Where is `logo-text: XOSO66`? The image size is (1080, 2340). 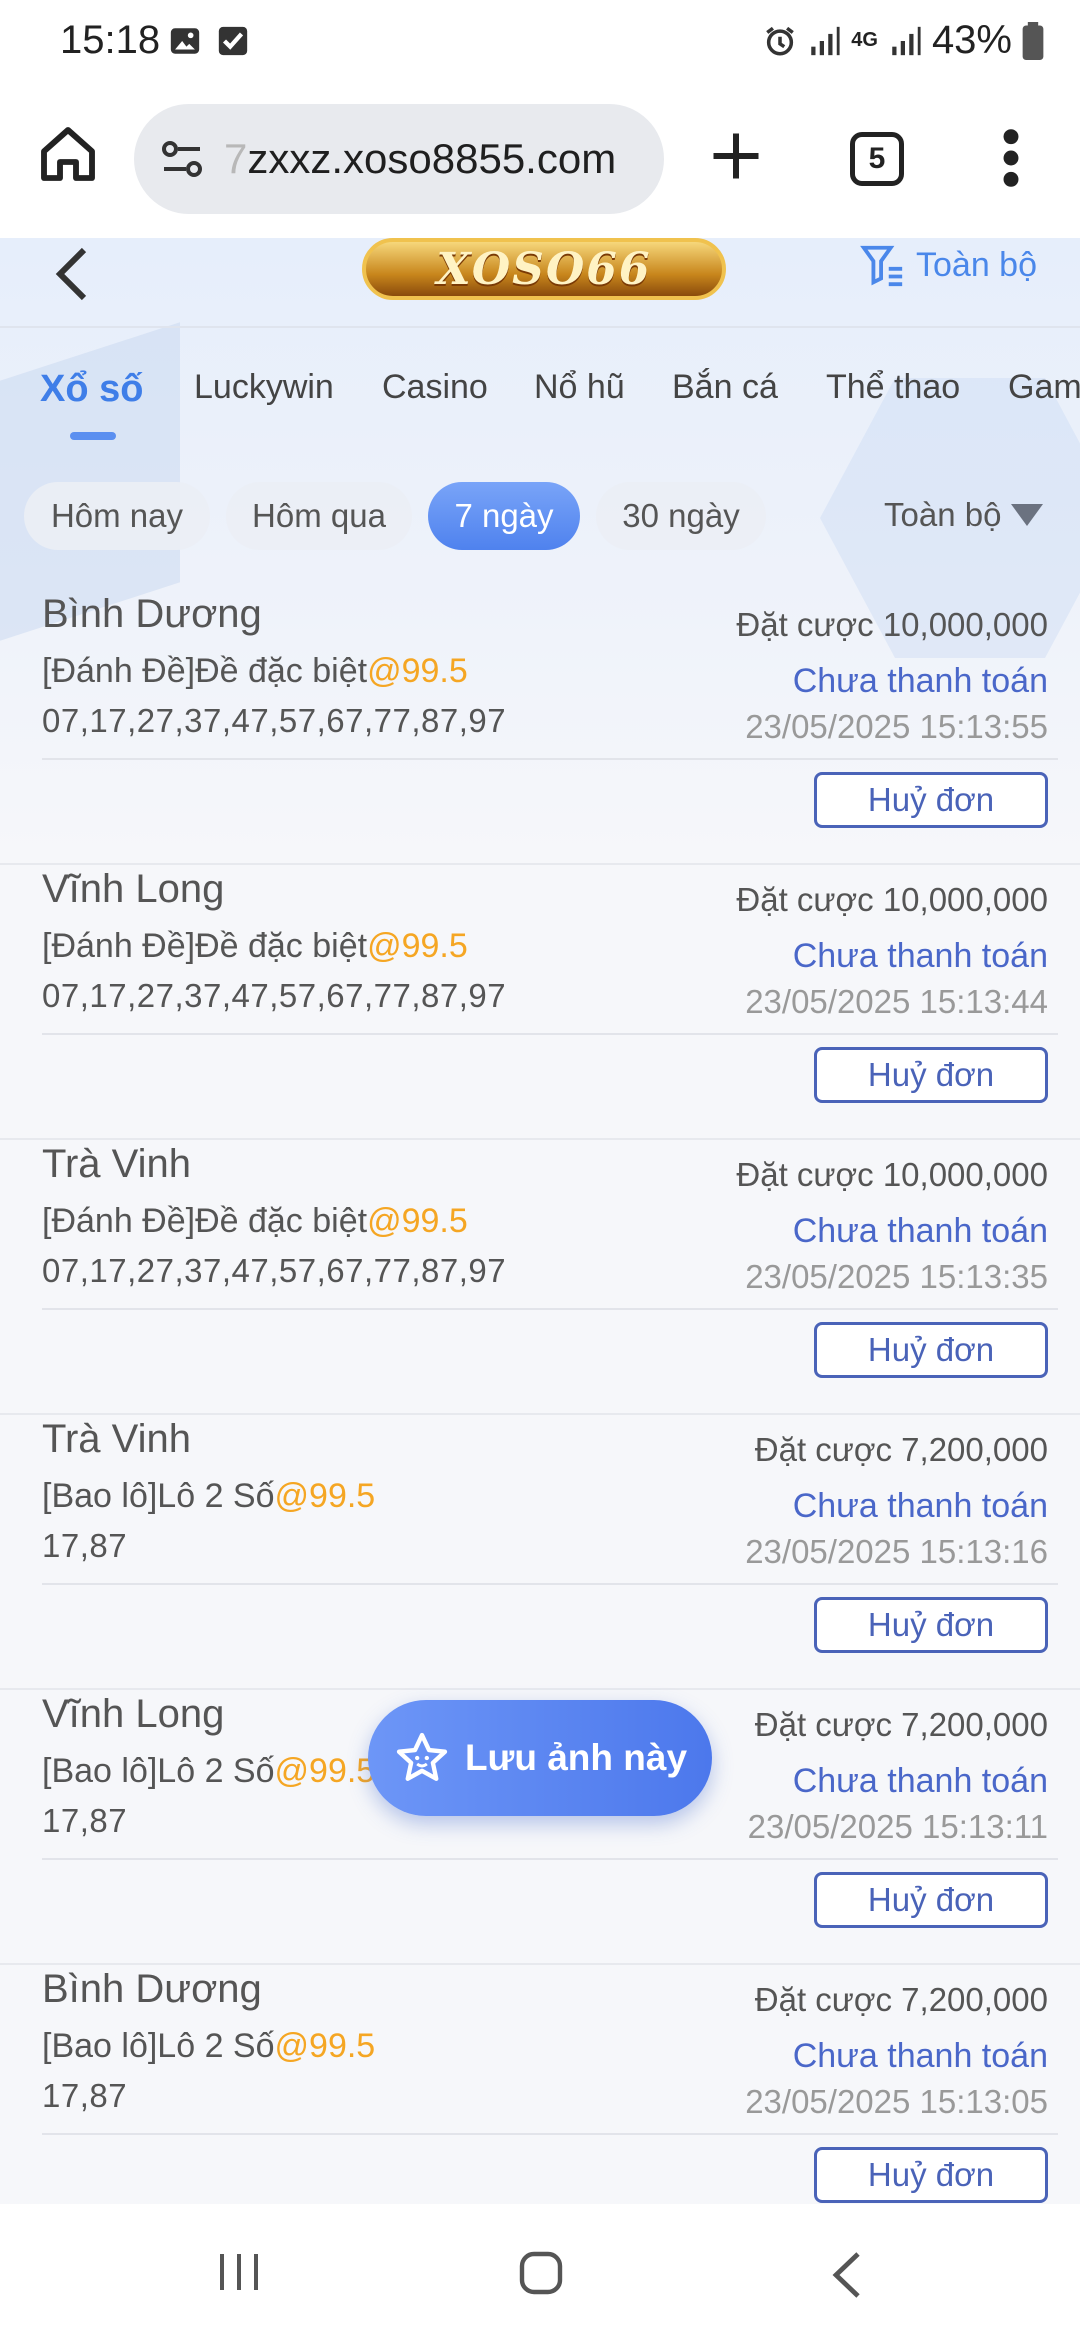
logo-text: XOSO66 is located at coordinates (544, 269).